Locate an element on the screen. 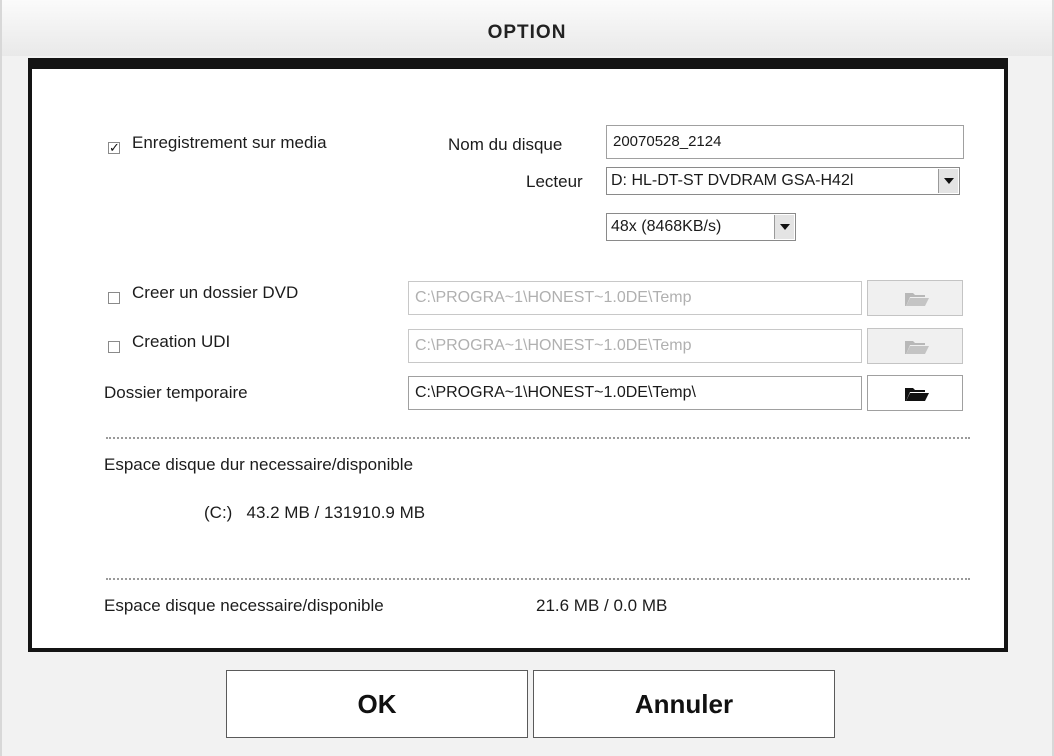 The width and height of the screenshot is (1054, 756). temp-folder-browse-button is located at coordinates (915, 393).